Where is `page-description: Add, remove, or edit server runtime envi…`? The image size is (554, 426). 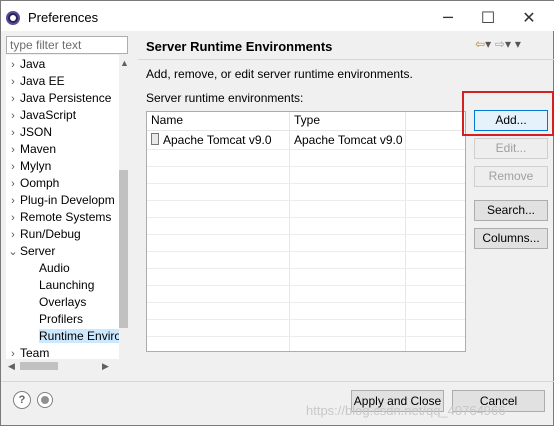 page-description: Add, remove, or edit server runtime envi… is located at coordinates (279, 74).